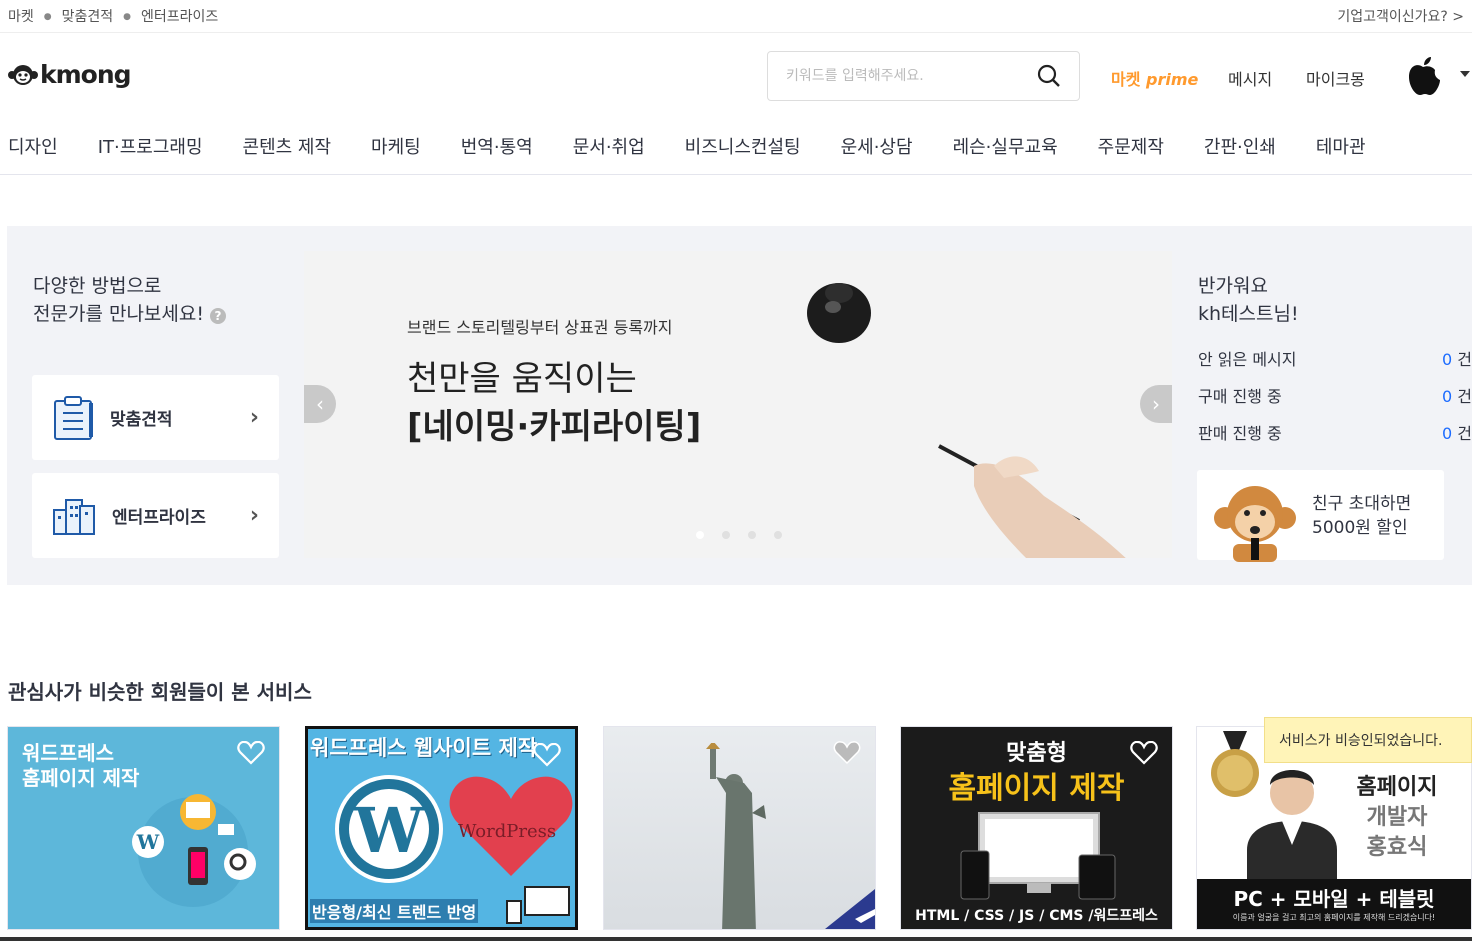 This screenshot has width=1472, height=941. What do you see at coordinates (141, 420) in the screenshot?
I see `custom-quote-label: 맞춤견적` at bounding box center [141, 420].